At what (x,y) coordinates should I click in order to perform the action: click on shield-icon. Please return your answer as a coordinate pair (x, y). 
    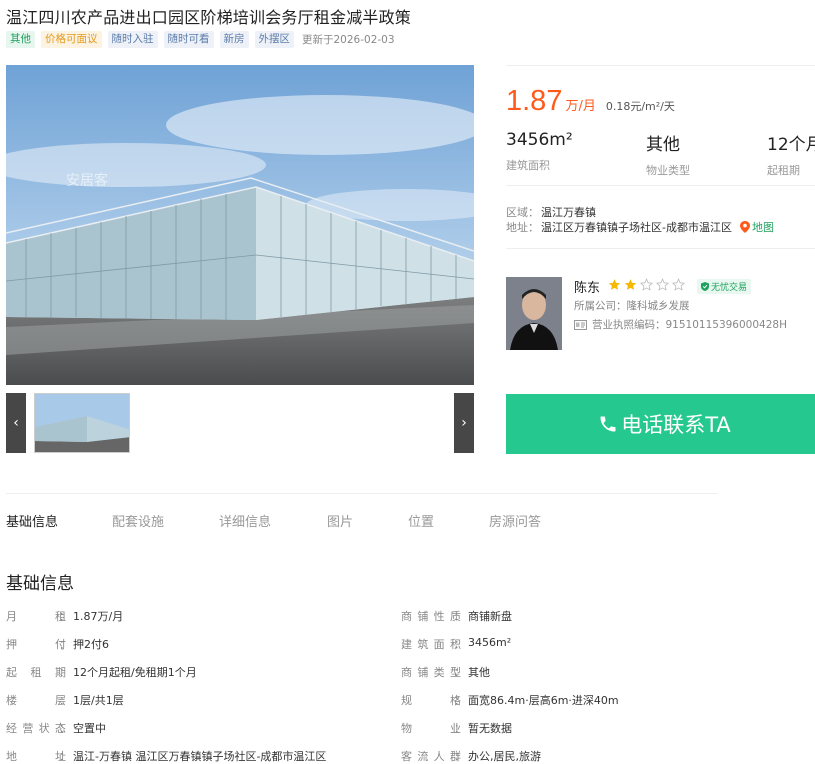
    Looking at the image, I should click on (705, 286).